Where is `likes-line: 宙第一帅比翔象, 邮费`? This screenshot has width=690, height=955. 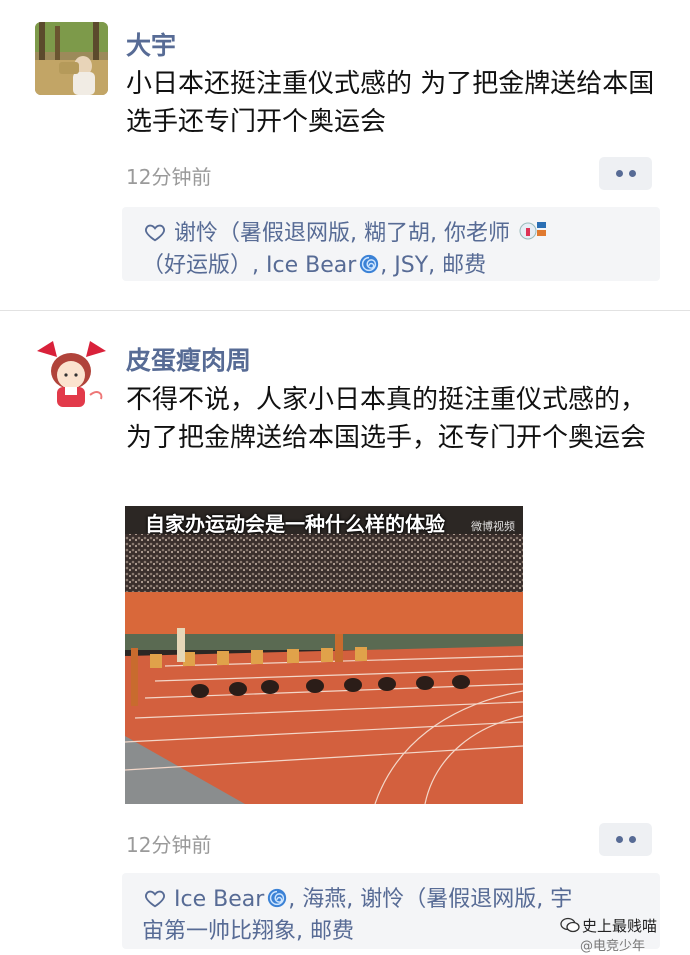 likes-line: 宙第一帅比翔象, 邮费 is located at coordinates (248, 929).